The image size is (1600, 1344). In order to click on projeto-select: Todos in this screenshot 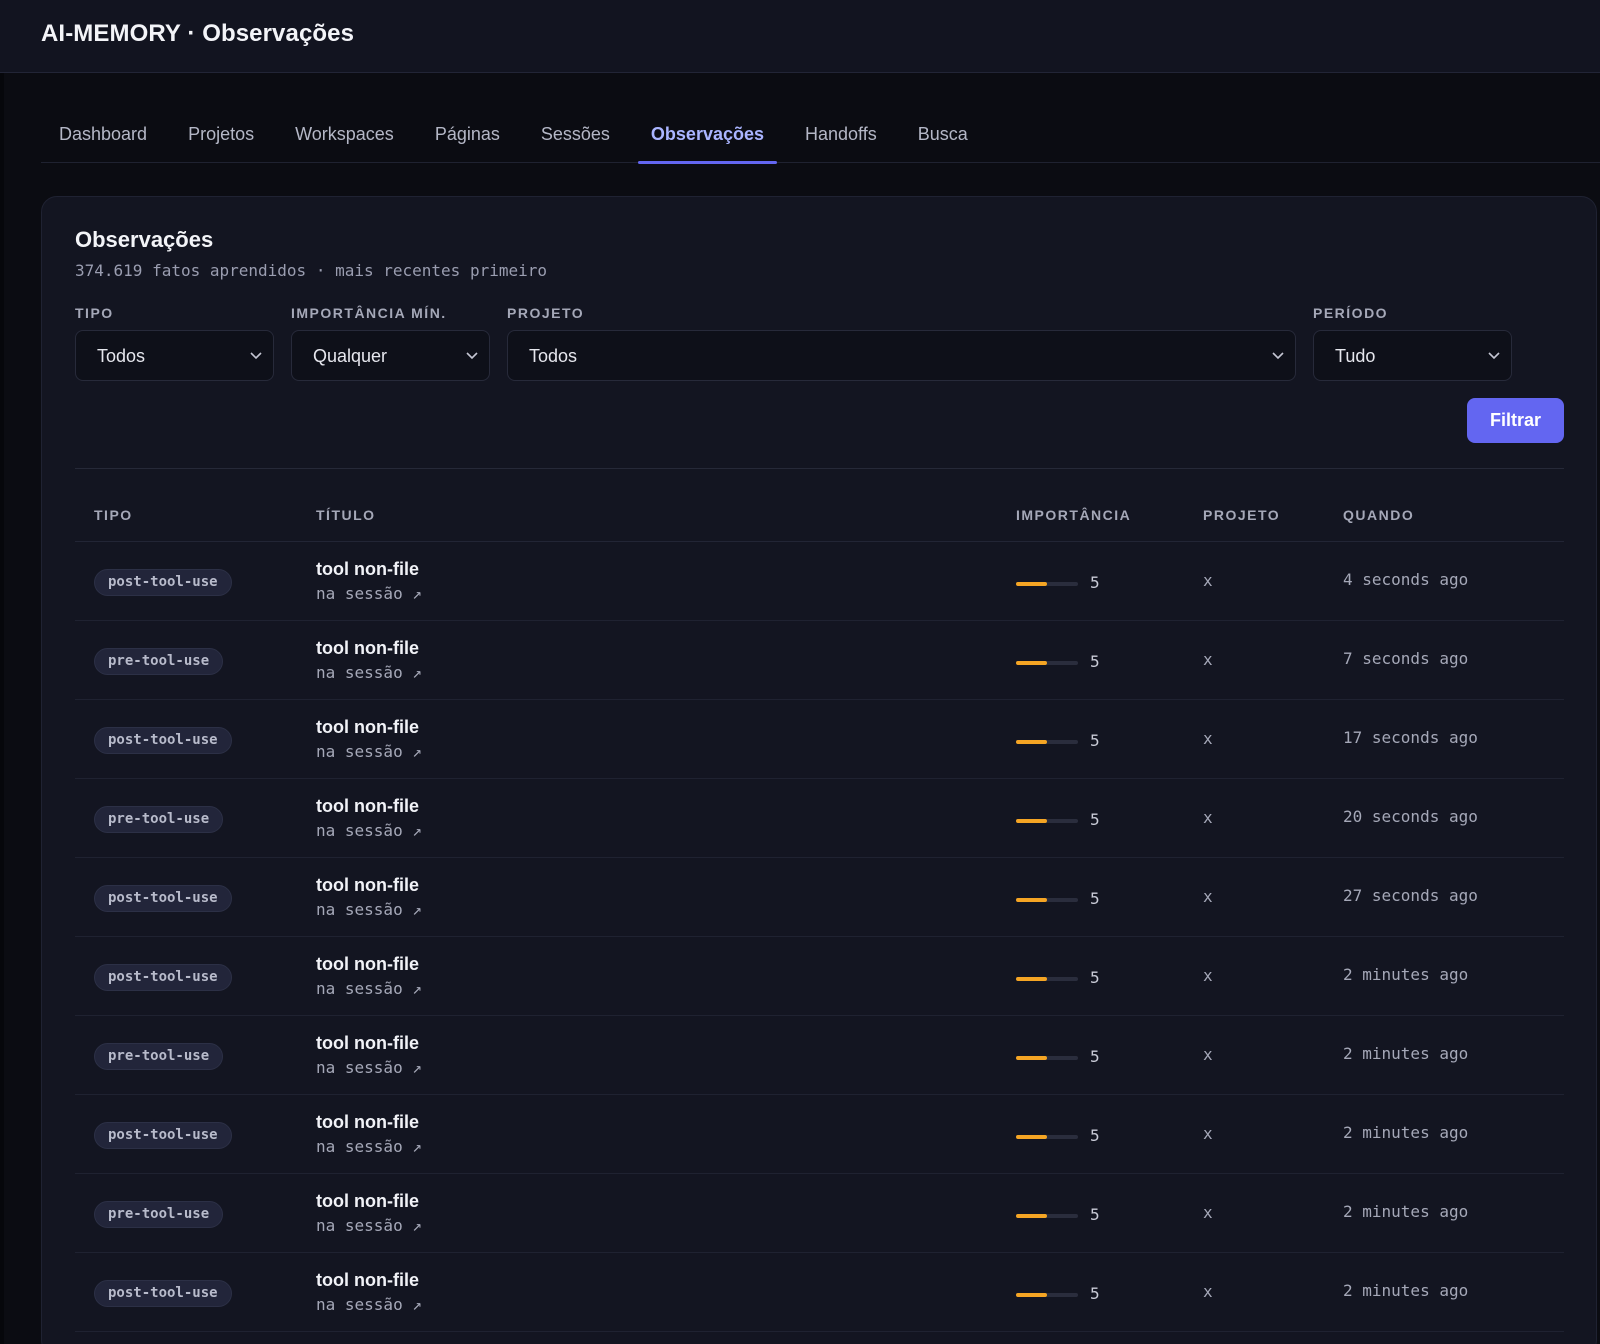, I will do `click(901, 355)`.